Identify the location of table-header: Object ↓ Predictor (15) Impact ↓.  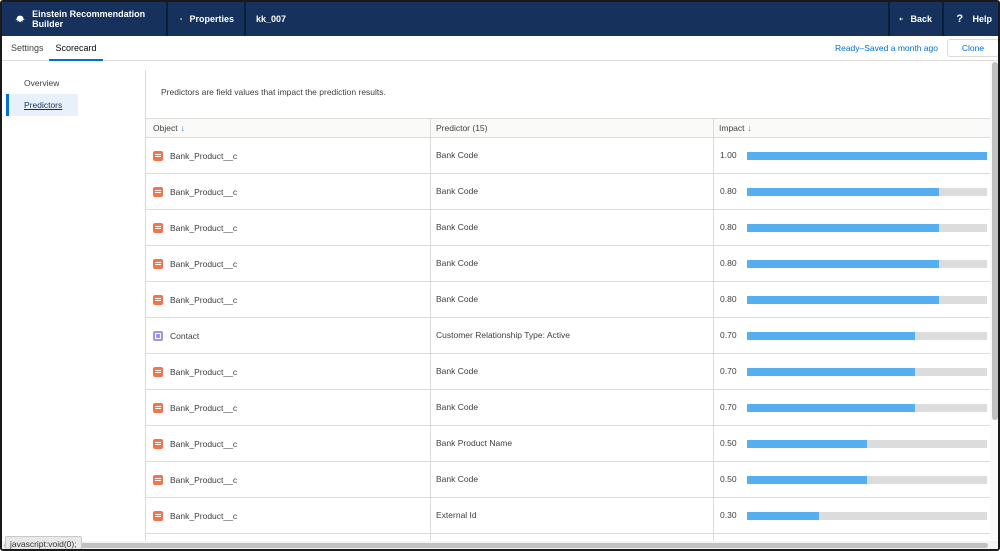
(568, 128).